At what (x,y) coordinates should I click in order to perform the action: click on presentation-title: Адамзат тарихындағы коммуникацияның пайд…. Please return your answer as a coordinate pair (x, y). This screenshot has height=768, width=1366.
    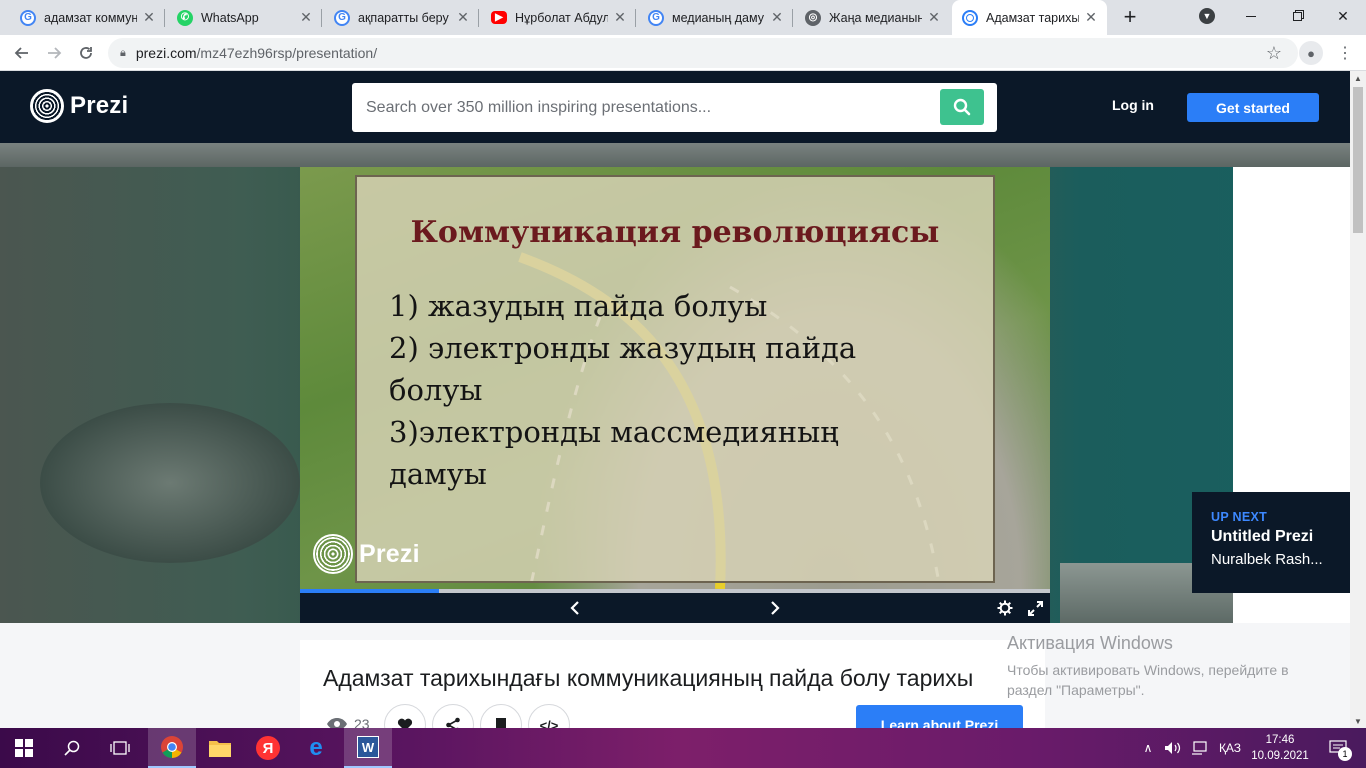
    Looking at the image, I should click on (648, 678).